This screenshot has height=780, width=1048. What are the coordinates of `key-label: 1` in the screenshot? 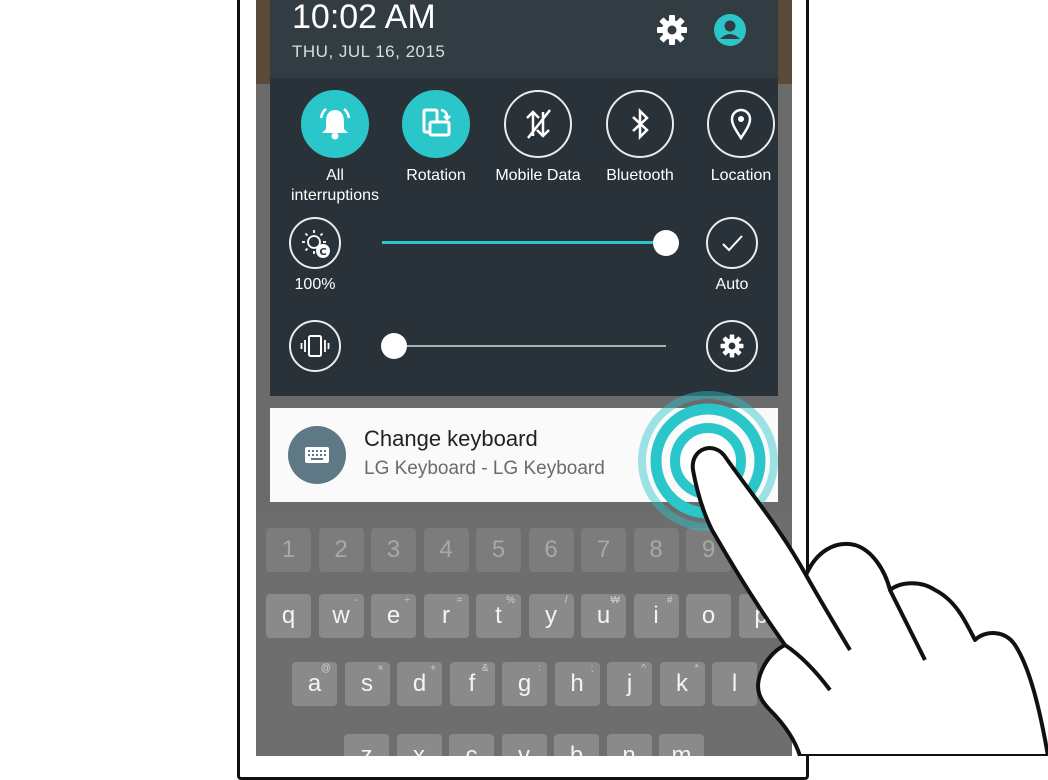 It's located at (288, 549).